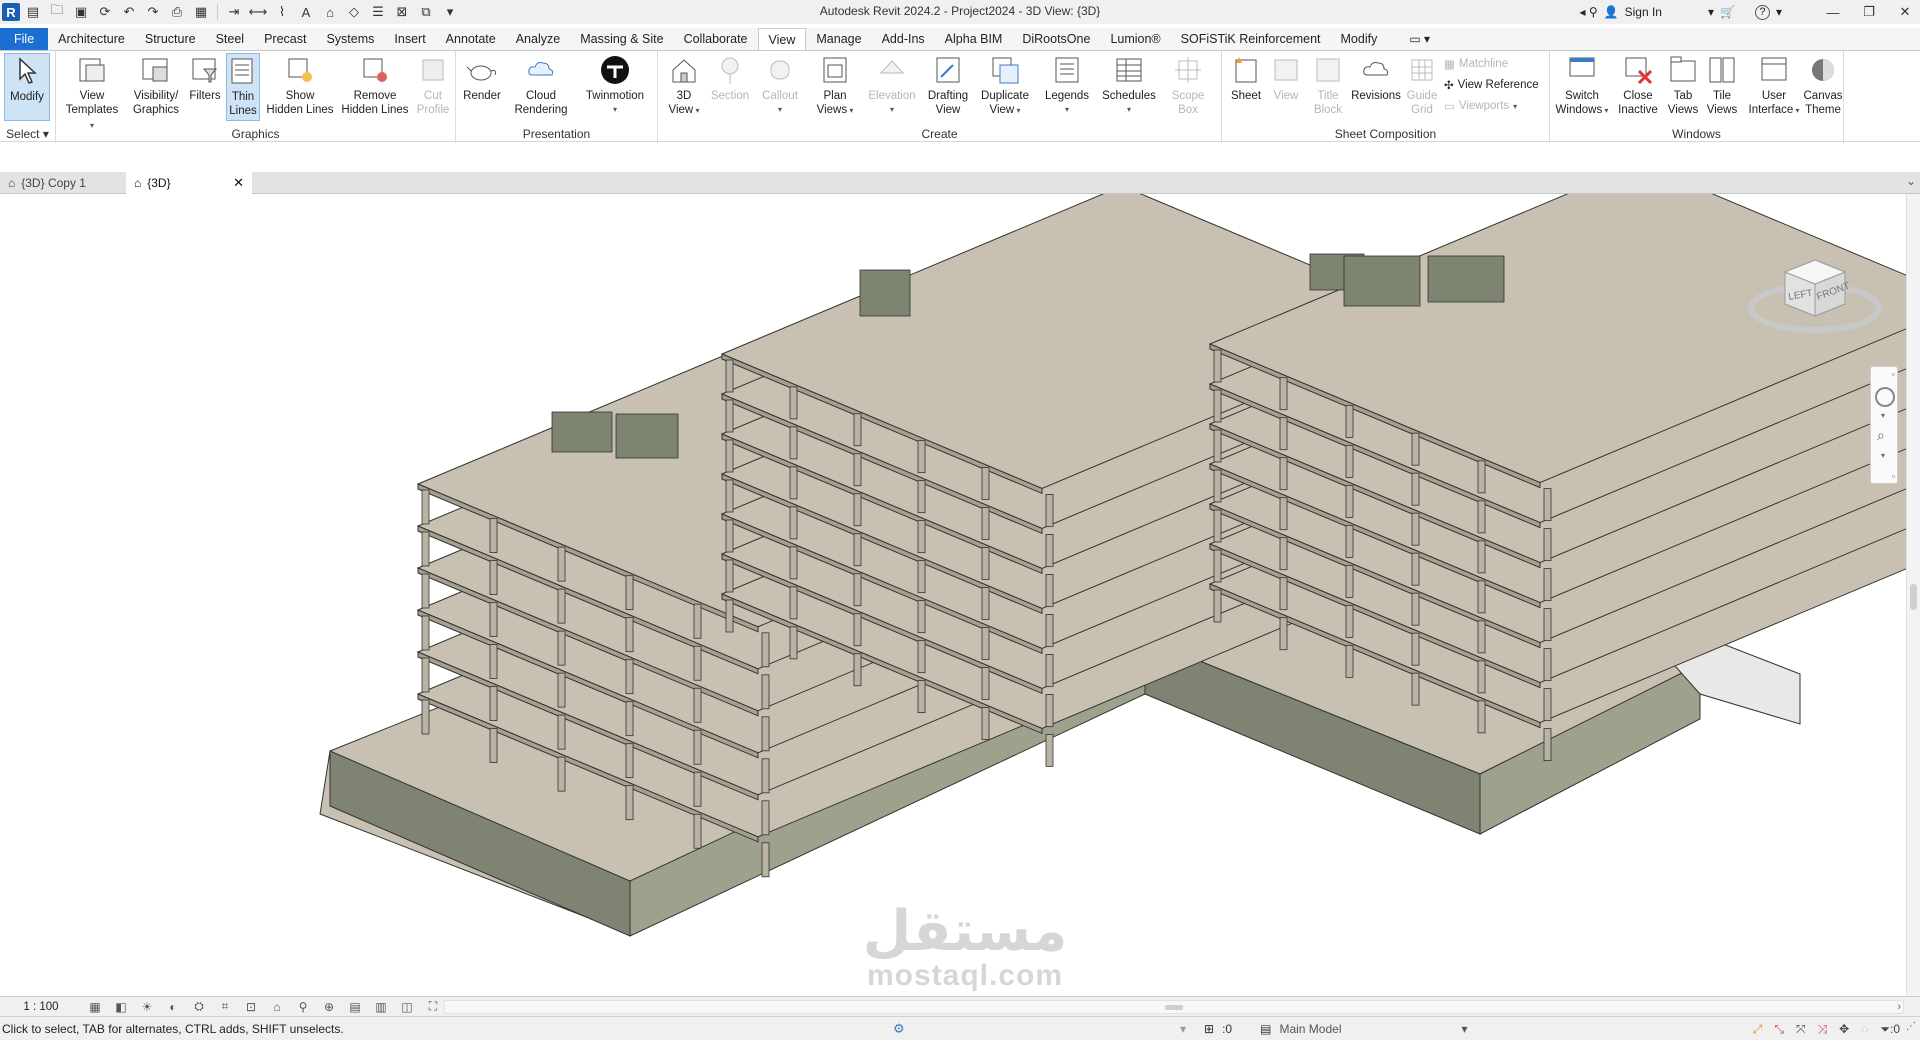  I want to click on tab-file: File, so click(24, 39).